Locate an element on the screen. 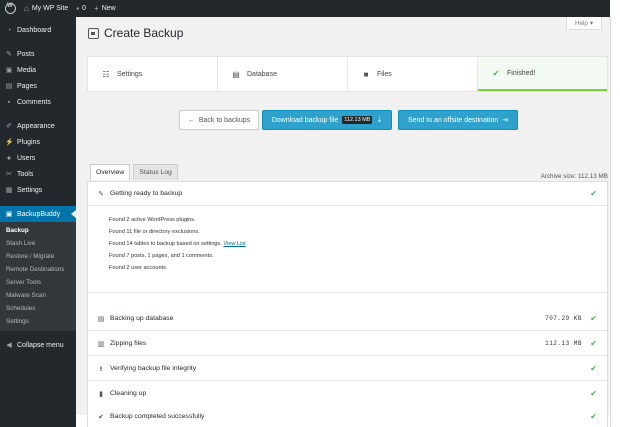 This screenshot has width=620, height=427. submenu-item-schedules: Schedules is located at coordinates (38, 308).